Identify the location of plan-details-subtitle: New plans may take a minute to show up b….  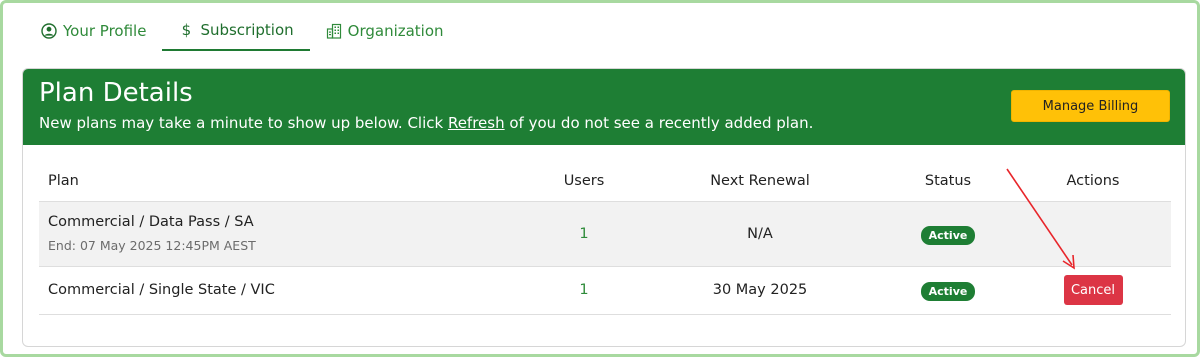
(426, 123).